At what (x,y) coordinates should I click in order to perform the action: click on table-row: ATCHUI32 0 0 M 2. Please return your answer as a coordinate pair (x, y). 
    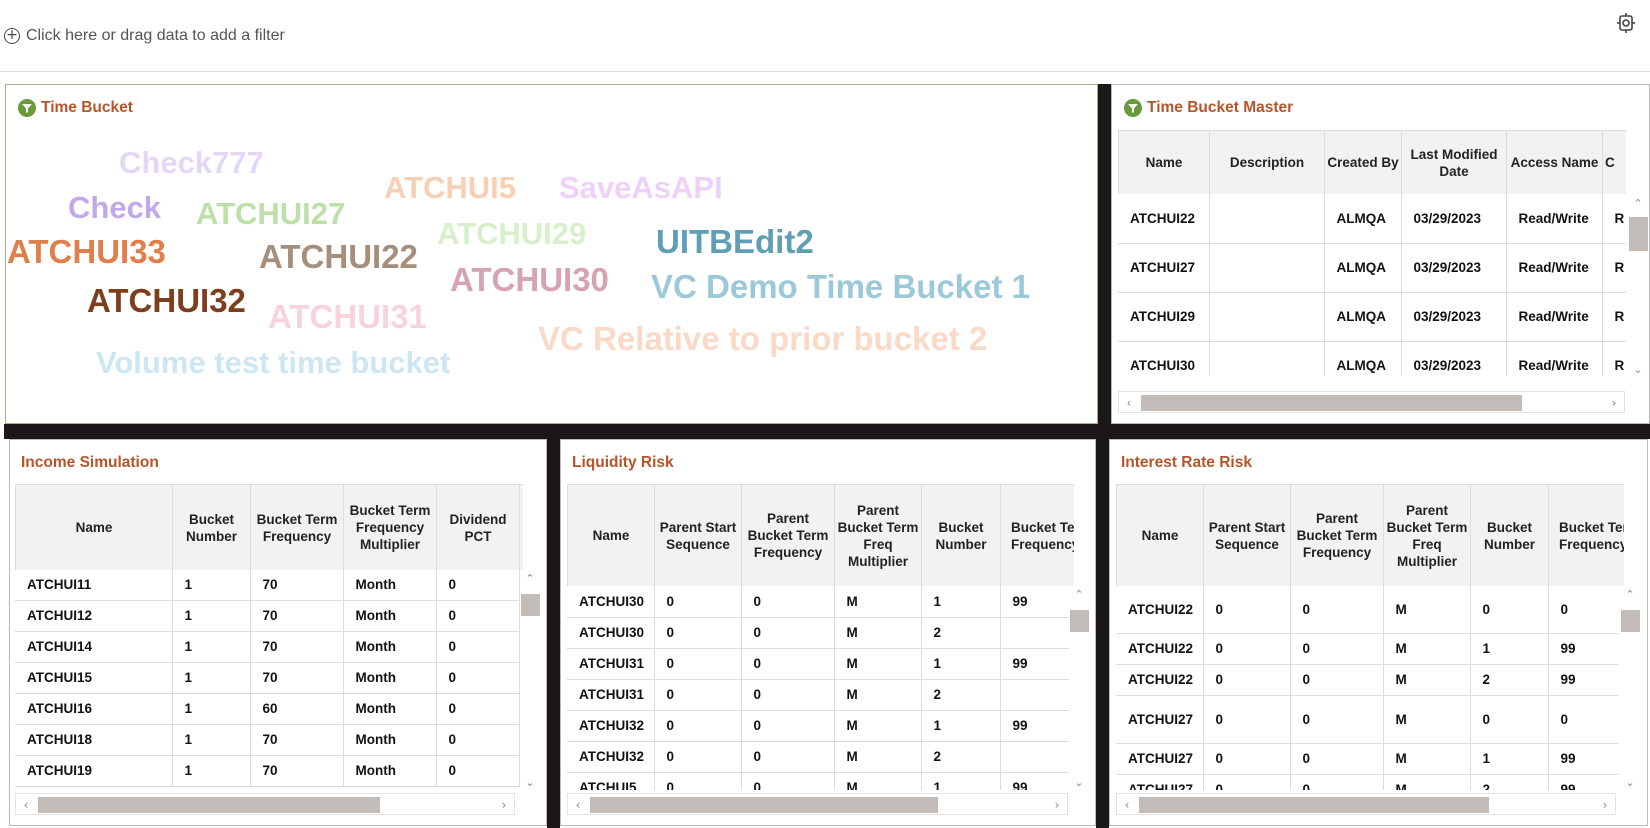
    Looking at the image, I should click on (818, 757).